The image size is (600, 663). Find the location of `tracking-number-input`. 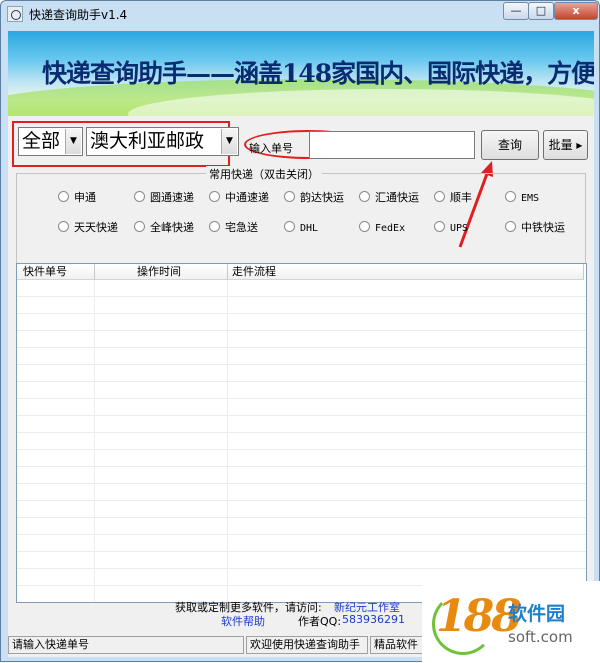

tracking-number-input is located at coordinates (392, 145).